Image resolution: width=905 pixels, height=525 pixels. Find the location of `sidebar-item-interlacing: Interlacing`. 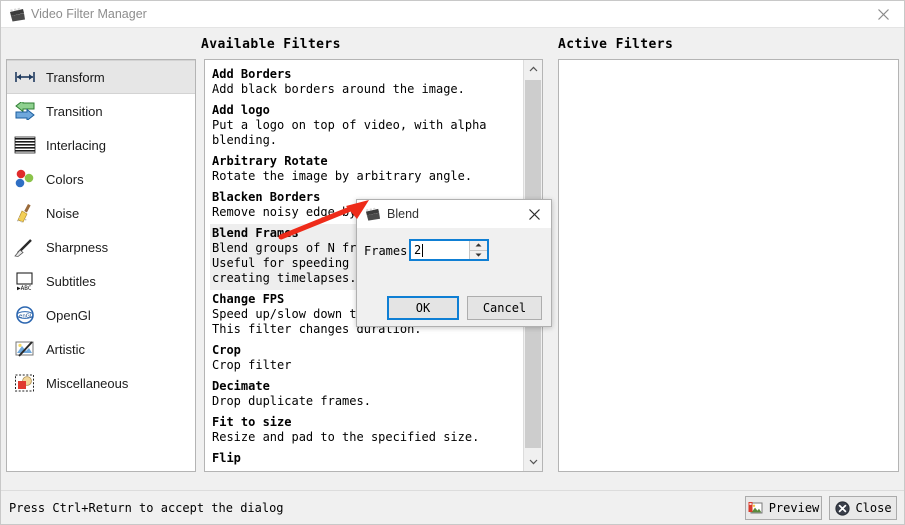

sidebar-item-interlacing: Interlacing is located at coordinates (101, 145).